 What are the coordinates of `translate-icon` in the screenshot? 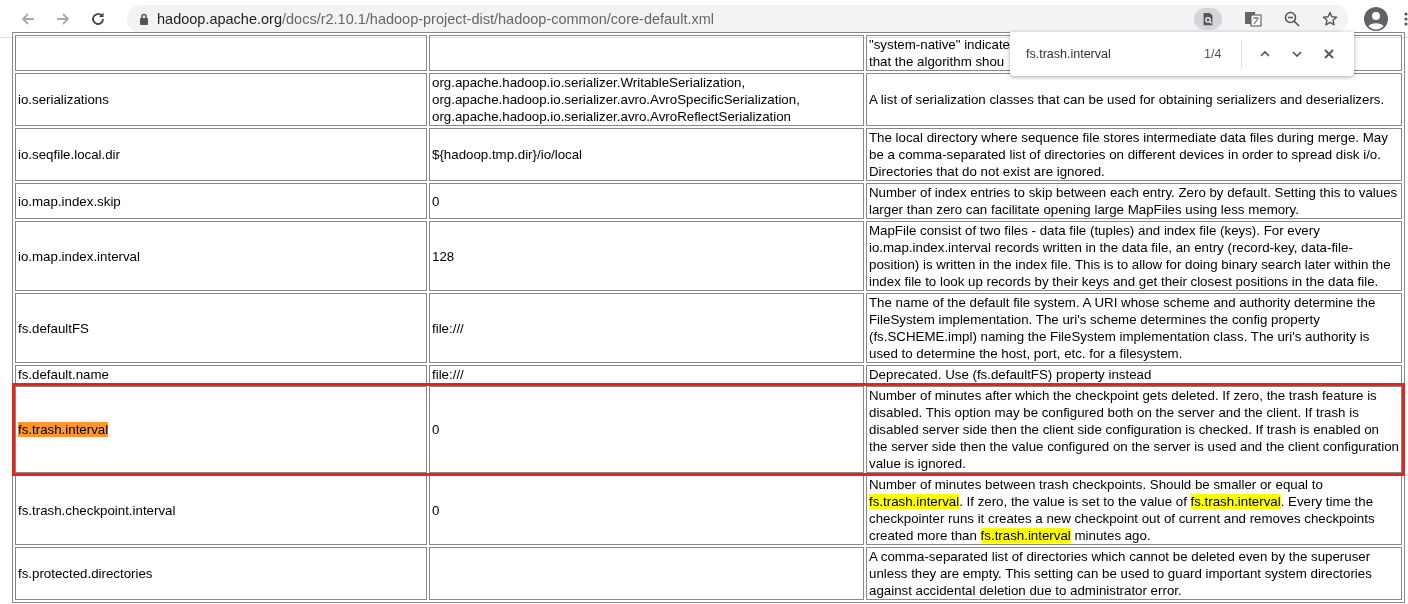 It's located at (1253, 18).